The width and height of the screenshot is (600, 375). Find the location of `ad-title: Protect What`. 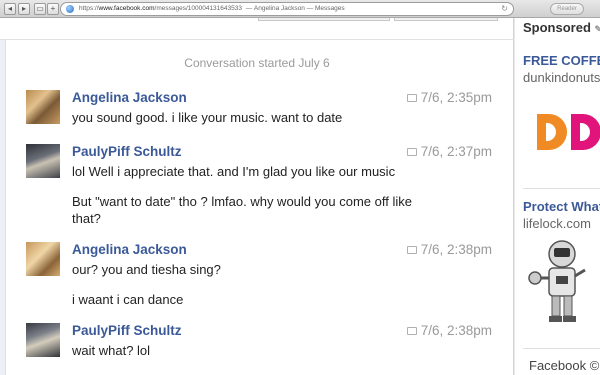

ad-title: Protect What is located at coordinates (561, 206).